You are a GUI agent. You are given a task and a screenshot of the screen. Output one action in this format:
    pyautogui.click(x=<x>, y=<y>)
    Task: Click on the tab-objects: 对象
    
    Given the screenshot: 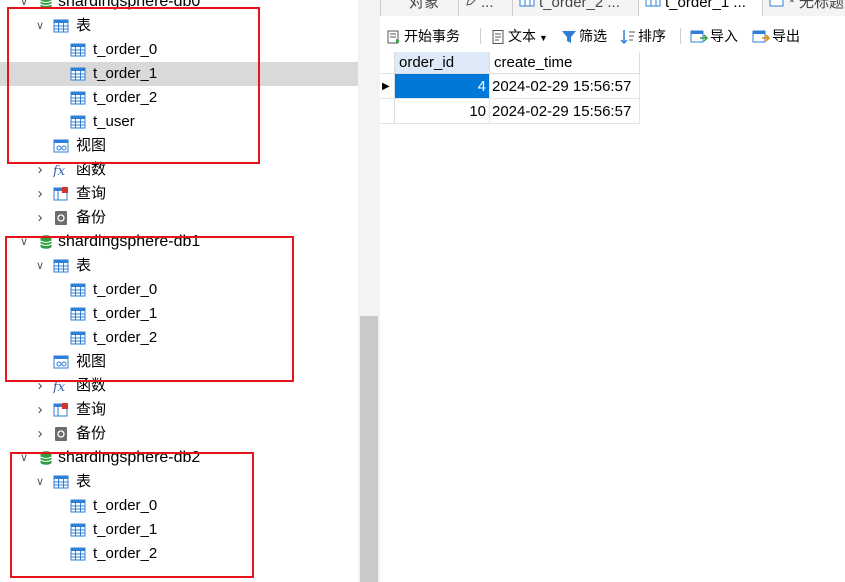 What is the action you would take?
    pyautogui.click(x=424, y=8)
    